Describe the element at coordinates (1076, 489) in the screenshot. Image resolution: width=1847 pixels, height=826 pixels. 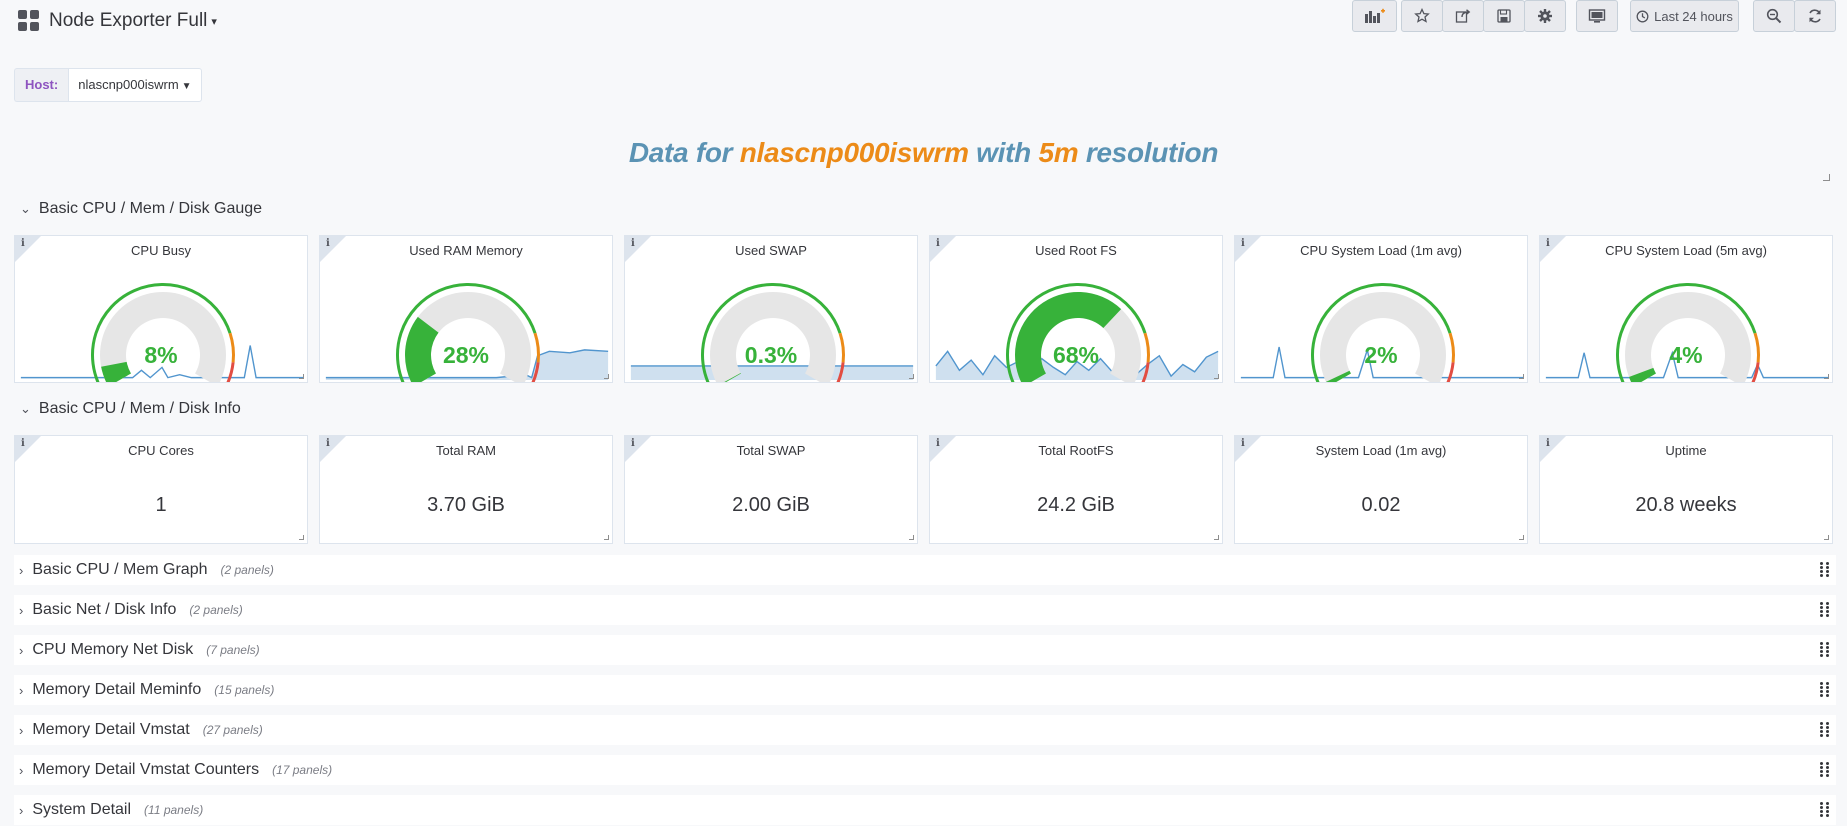
I see `stat-panel: i Total RootFS 24.2 GiB` at that location.